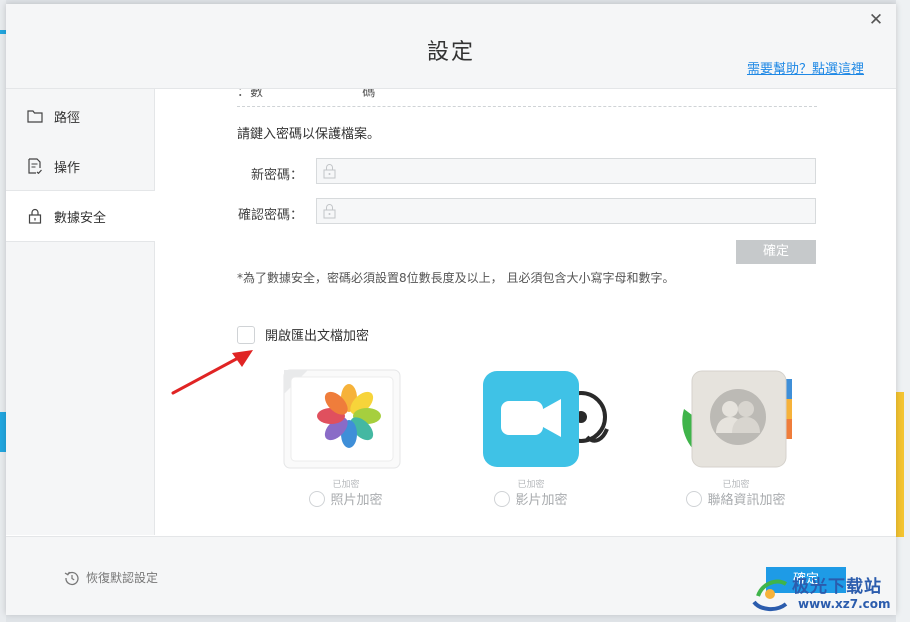 Image resolution: width=910 pixels, height=622 pixels. Describe the element at coordinates (876, 20) in the screenshot. I see `close-button: ✕` at that location.